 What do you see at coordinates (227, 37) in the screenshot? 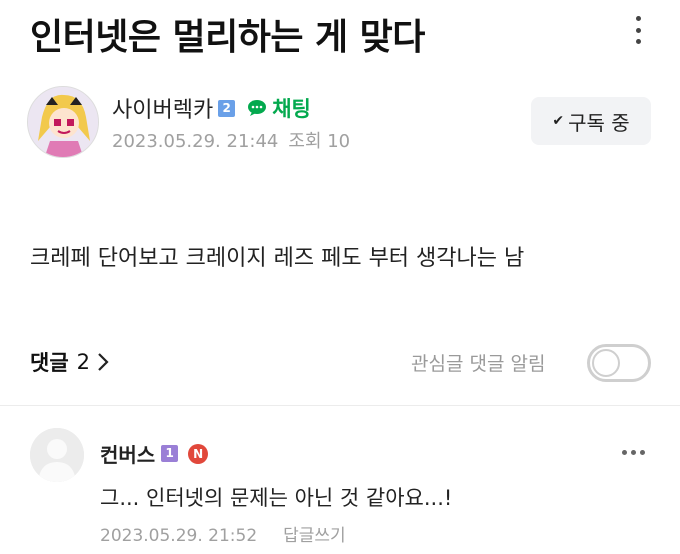
I see `post-title: 인터넷은 멀리하는 게 맞다` at bounding box center [227, 37].